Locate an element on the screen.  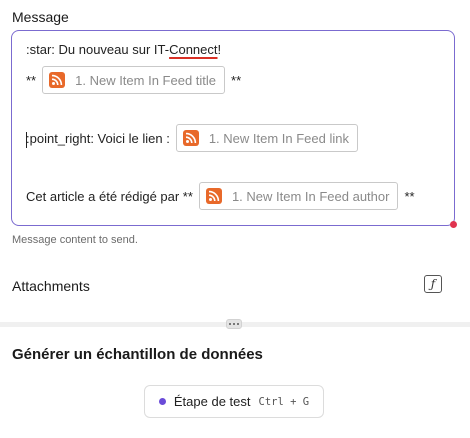
test-step-button: Étape de test Ctrl + G is located at coordinates (234, 401).